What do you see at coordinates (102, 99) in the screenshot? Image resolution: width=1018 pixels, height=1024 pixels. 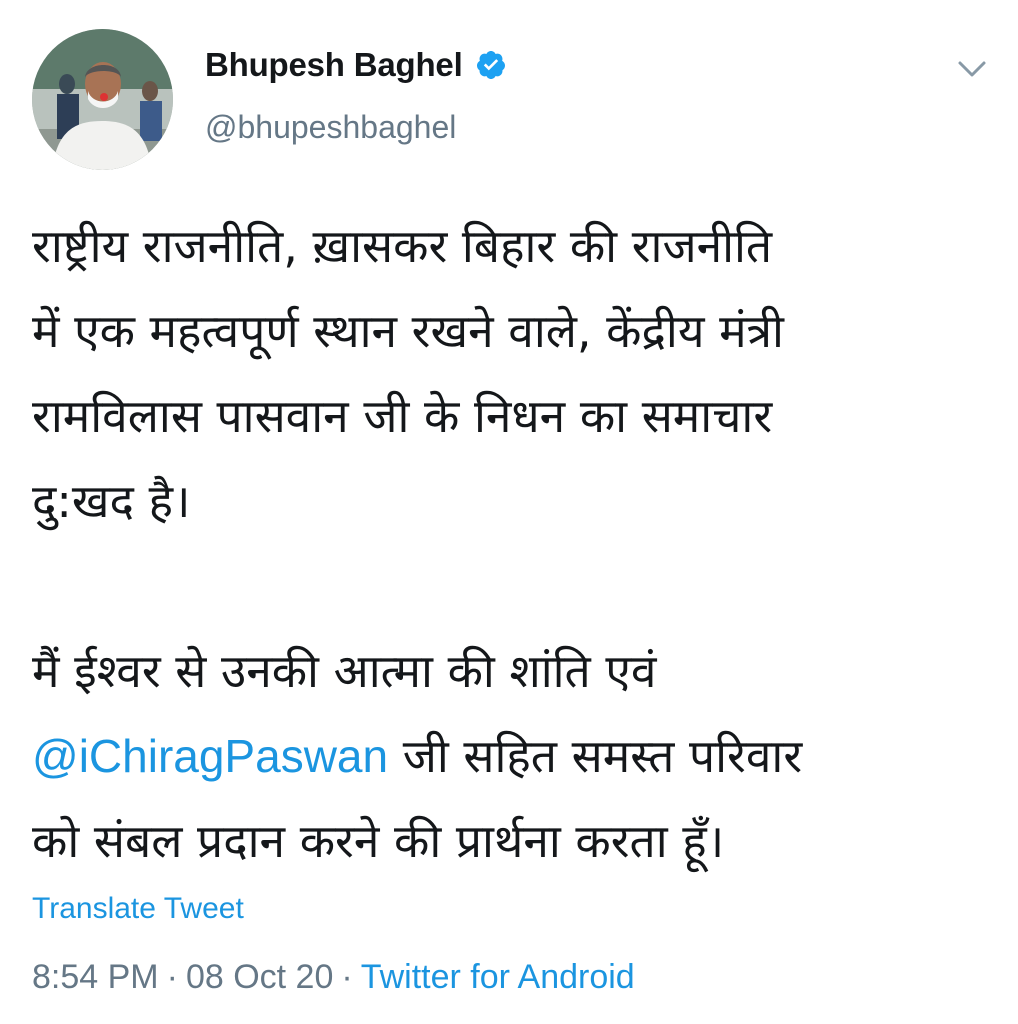 I see `avatar` at bounding box center [102, 99].